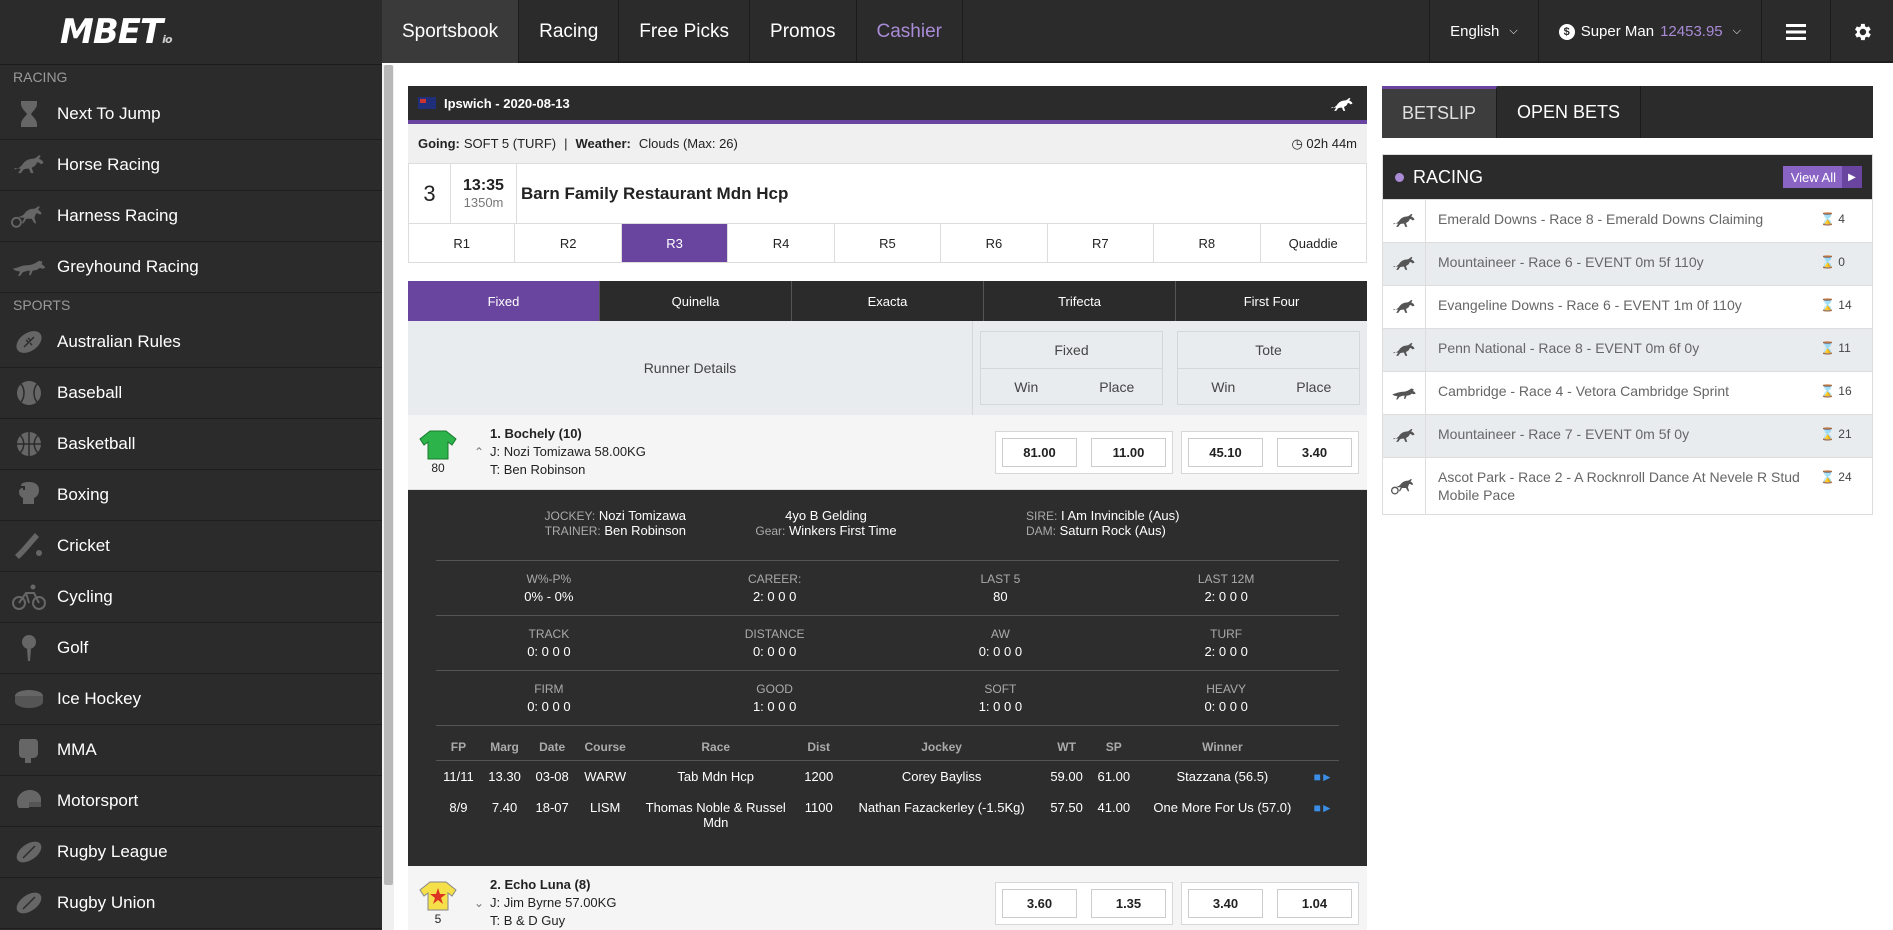 This screenshot has width=1893, height=930. Describe the element at coordinates (191, 267) in the screenshot. I see `sidebar-item-greyhound-racing: Greyhound Racing` at that location.